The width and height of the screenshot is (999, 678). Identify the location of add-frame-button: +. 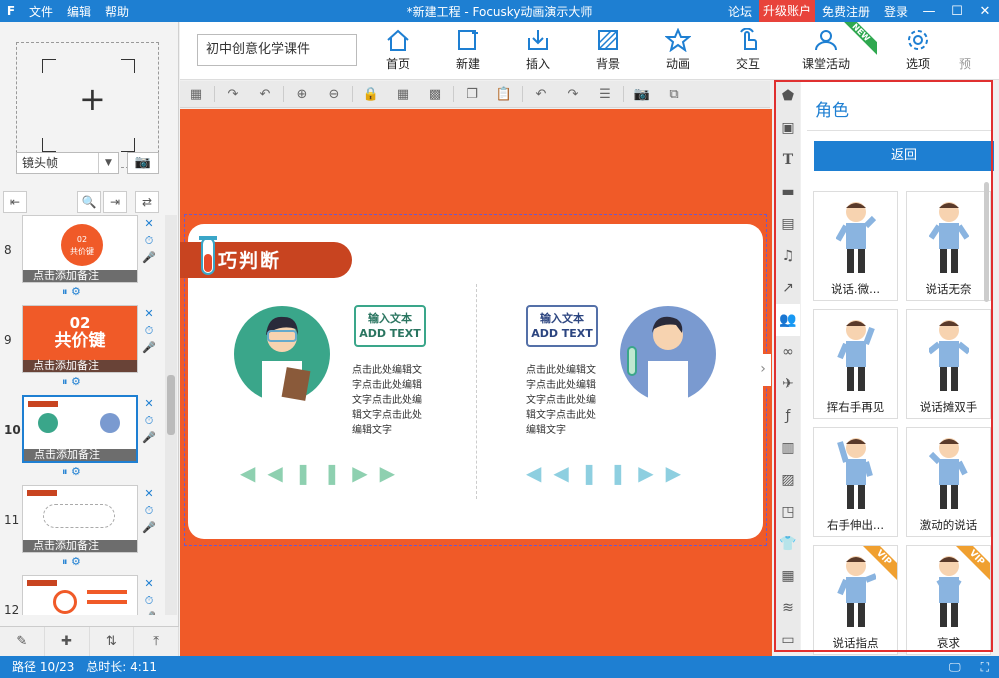
(87, 105).